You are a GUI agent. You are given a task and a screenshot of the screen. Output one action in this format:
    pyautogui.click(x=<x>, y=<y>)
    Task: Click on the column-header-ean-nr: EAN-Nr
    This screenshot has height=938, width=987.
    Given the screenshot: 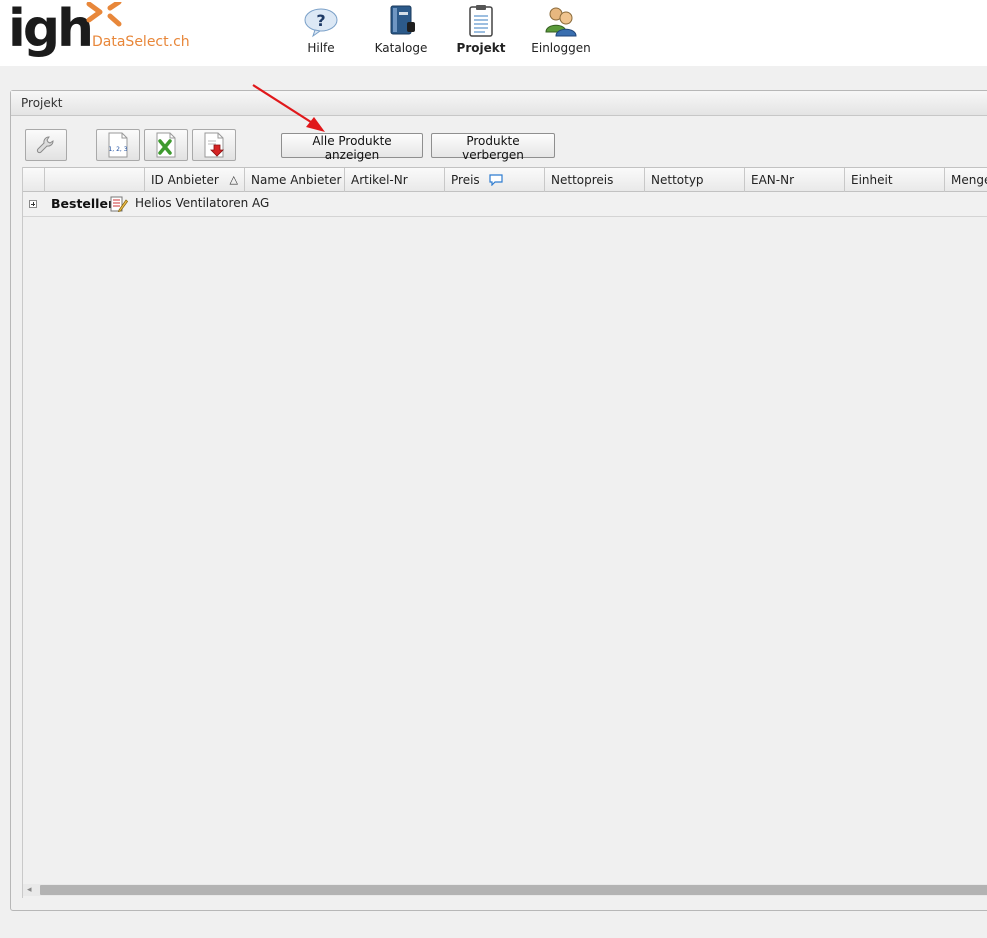 What is the action you would take?
    pyautogui.click(x=795, y=180)
    